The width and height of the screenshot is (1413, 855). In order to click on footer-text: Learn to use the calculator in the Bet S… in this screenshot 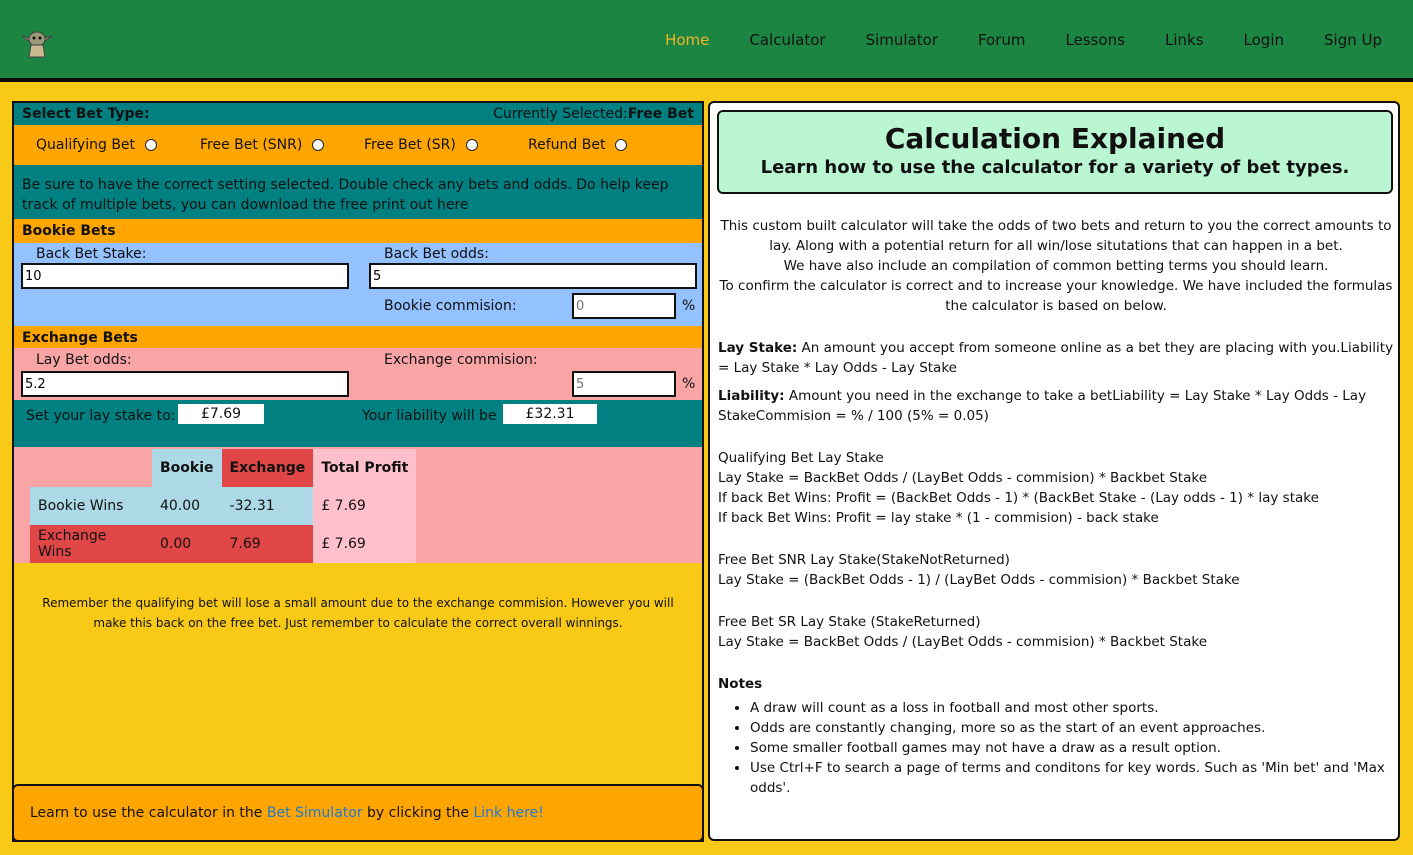, I will do `click(287, 813)`.